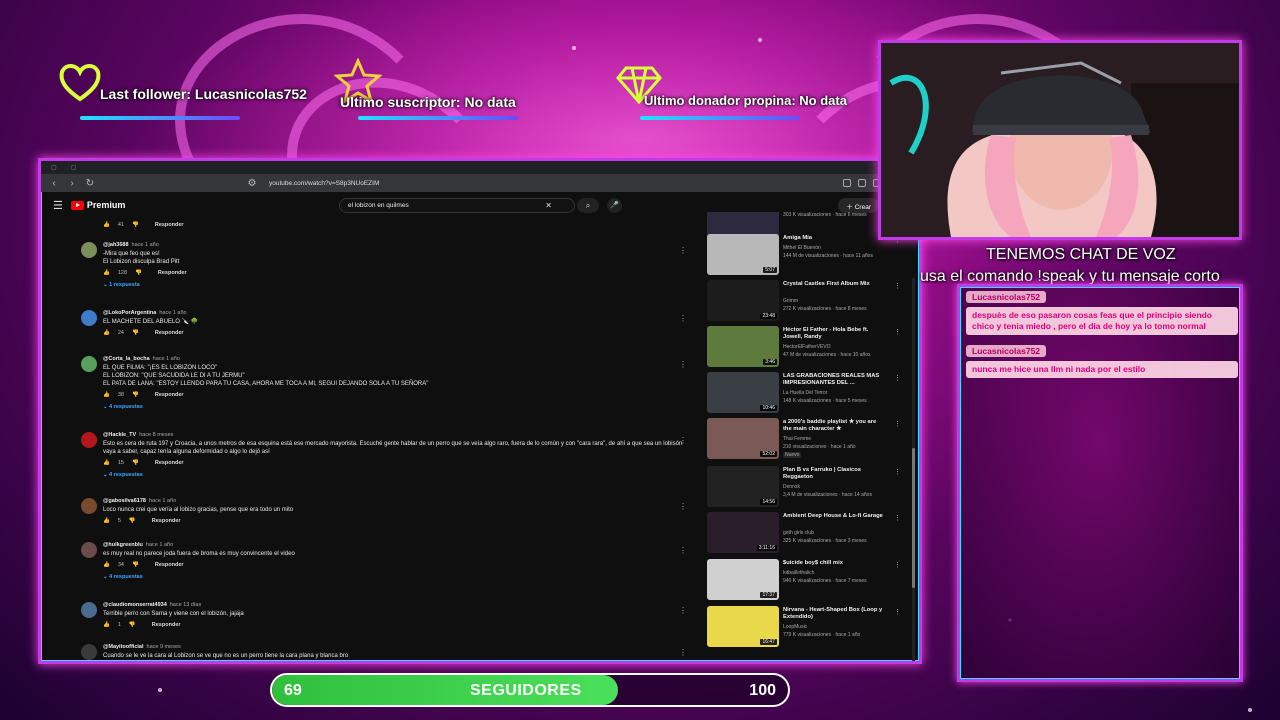 The height and width of the screenshot is (720, 1280). What do you see at coordinates (791, 487) in the screenshot?
I see `channel-name: Dennsk` at bounding box center [791, 487].